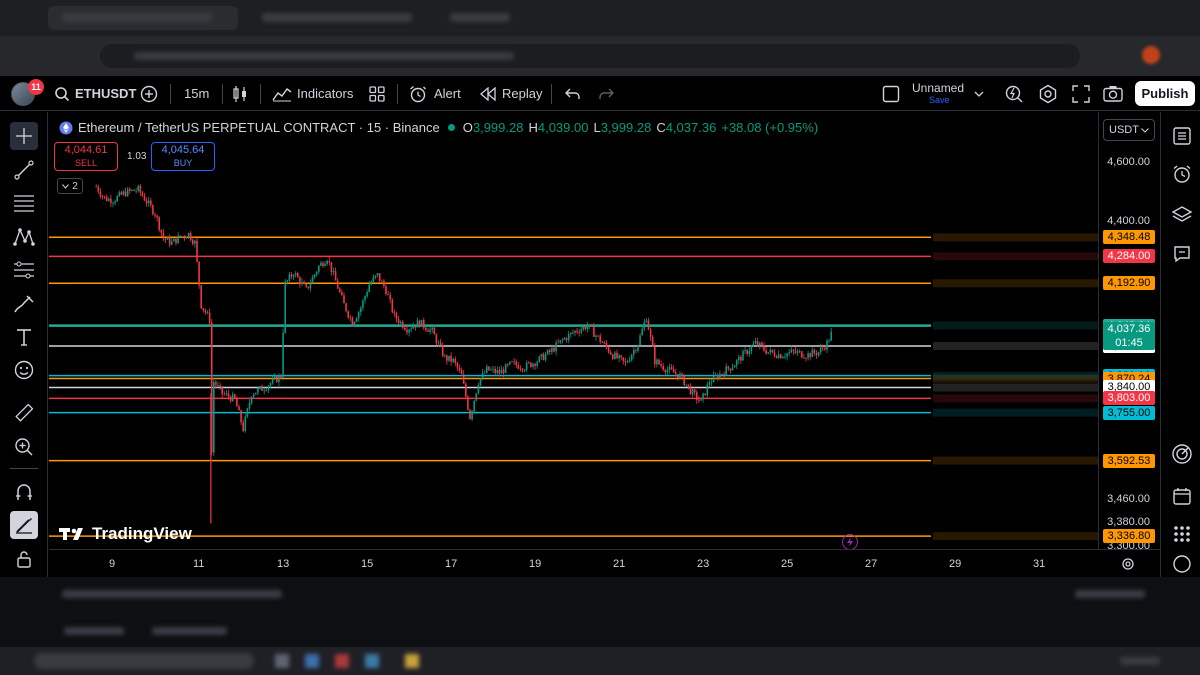  Describe the element at coordinates (1129, 398) in the screenshot. I see `price-level-label: 3,803.00` at that location.